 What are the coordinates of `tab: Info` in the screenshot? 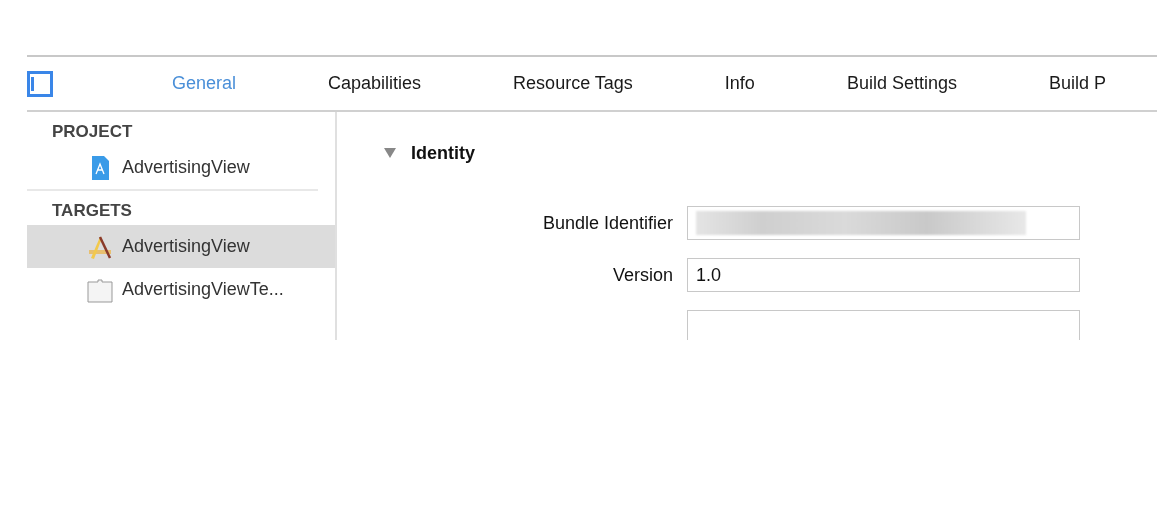 It's located at (739, 83).